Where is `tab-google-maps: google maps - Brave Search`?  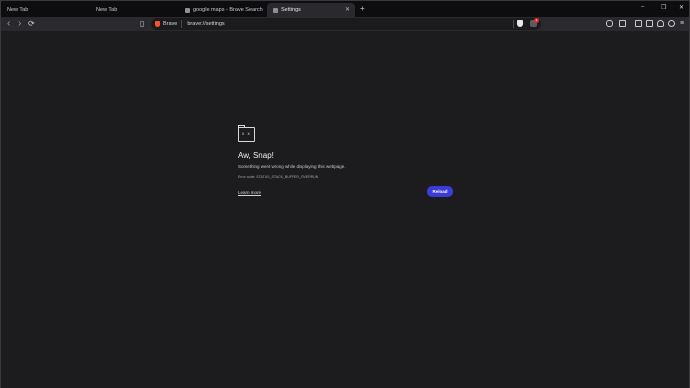
tab-google-maps: google maps - Brave Search is located at coordinates (223, 10).